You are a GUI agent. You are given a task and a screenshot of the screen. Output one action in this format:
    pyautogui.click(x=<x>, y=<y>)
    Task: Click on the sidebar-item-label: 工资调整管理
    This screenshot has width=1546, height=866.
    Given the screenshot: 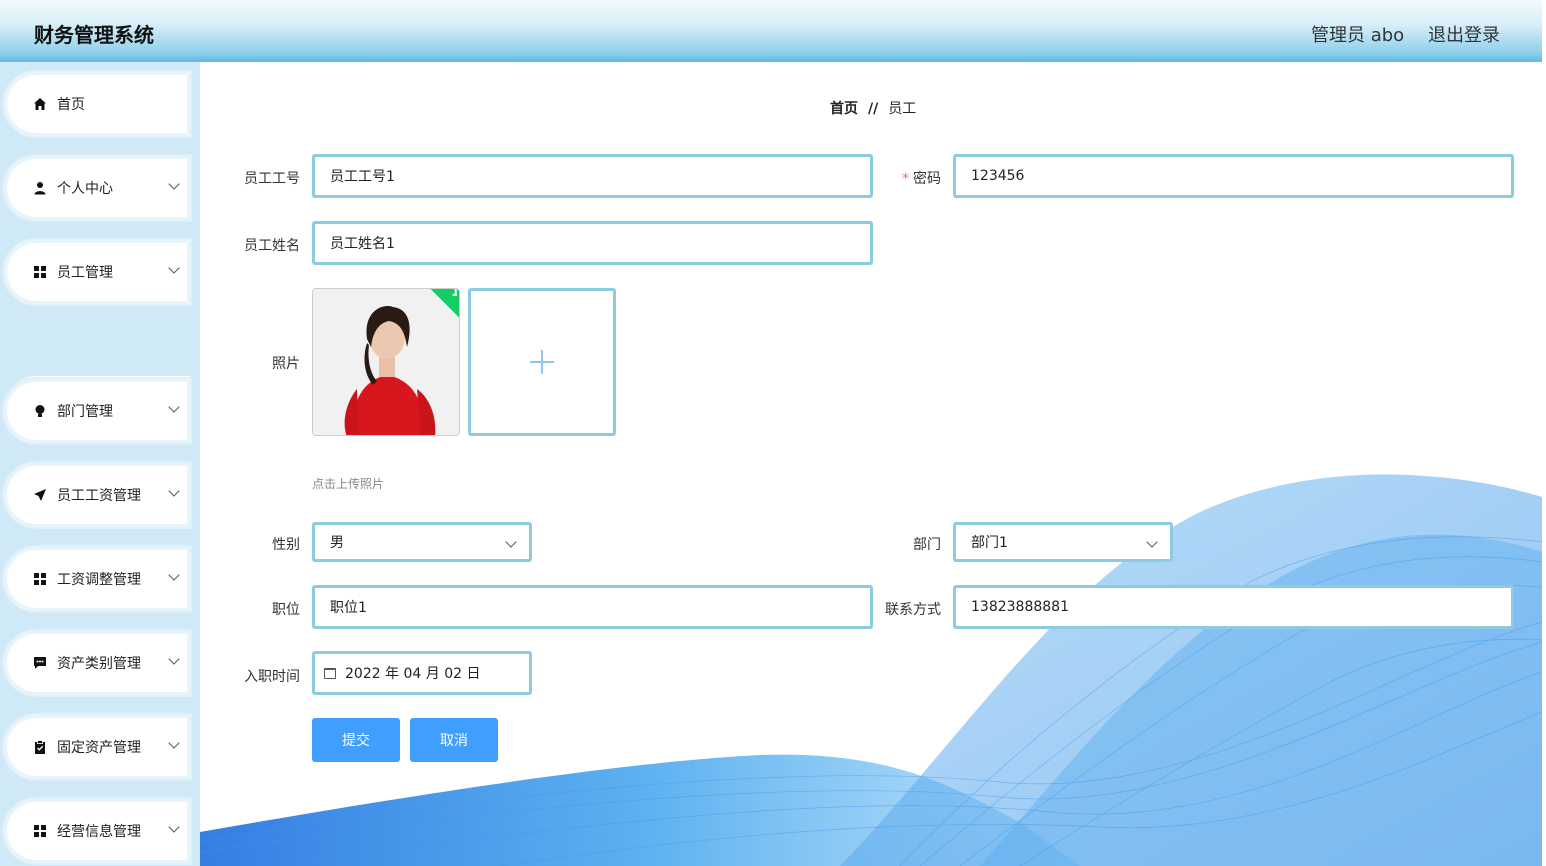 What is the action you would take?
    pyautogui.click(x=99, y=580)
    